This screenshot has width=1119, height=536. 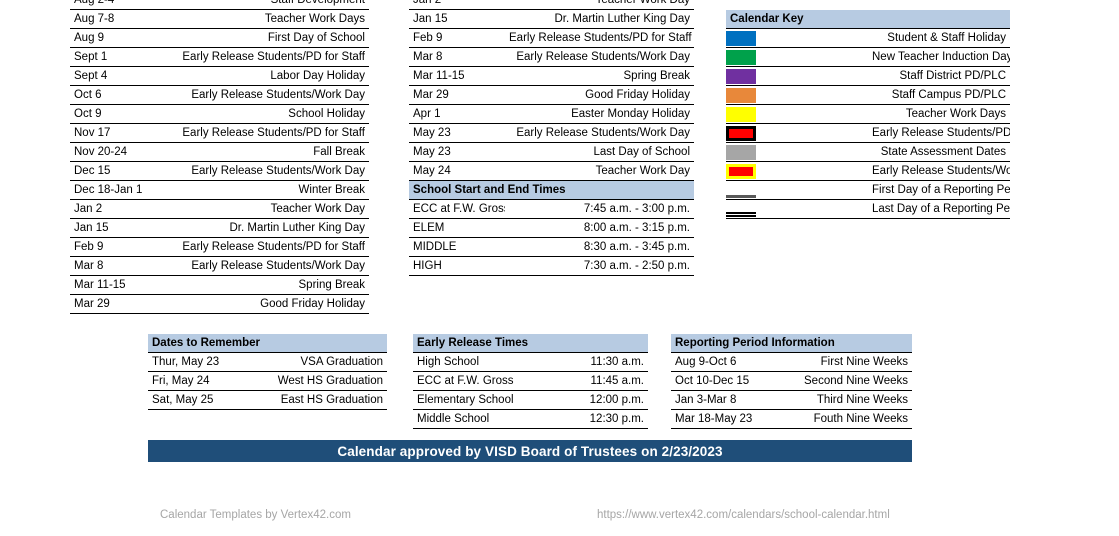 I want to click on calendar-key-label: Staff Campus PD/PLC, so click(x=939, y=95).